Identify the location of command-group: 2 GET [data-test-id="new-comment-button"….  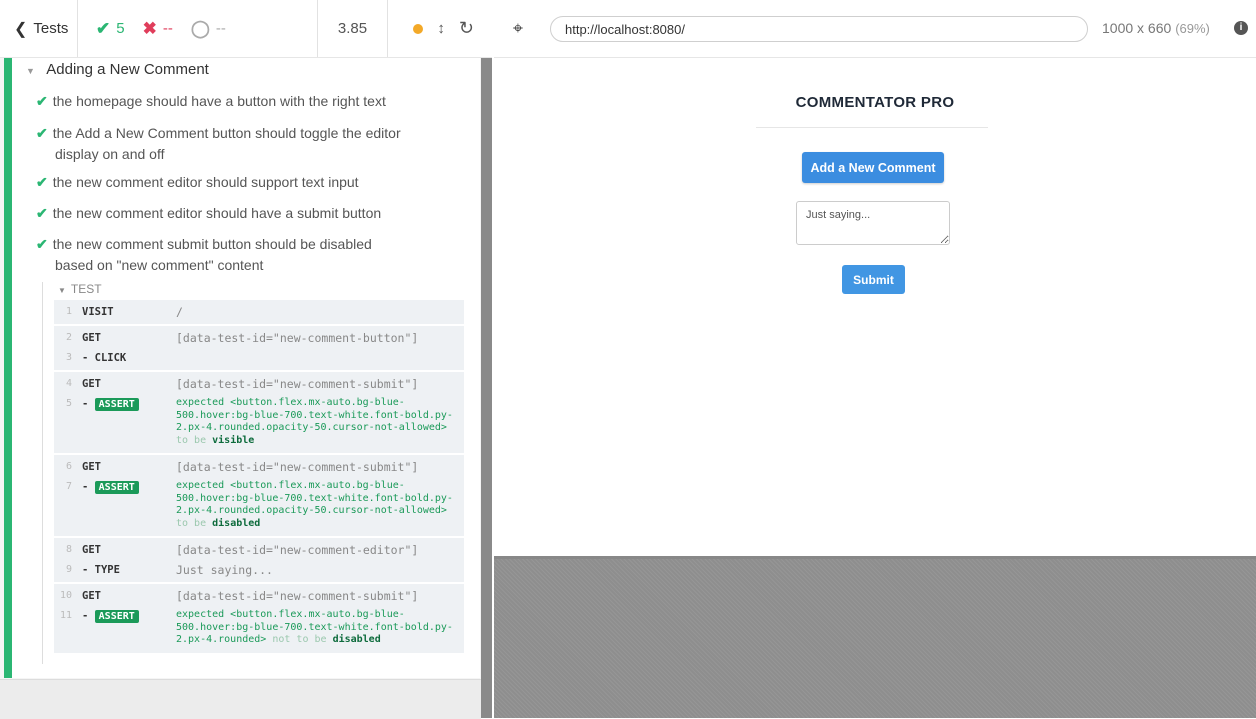
(259, 348).